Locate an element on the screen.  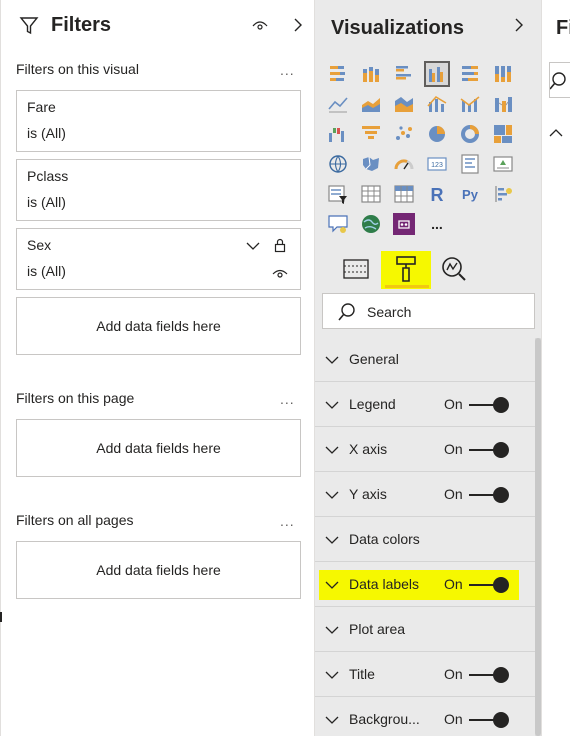
add-data-fields-page: Add data fields here is located at coordinates (158, 448).